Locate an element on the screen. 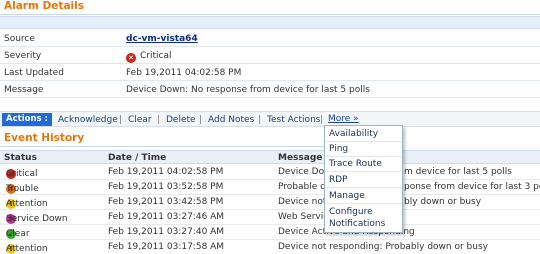 The height and width of the screenshot is (254, 540). column-header-date: Date / Time is located at coordinates (137, 158).